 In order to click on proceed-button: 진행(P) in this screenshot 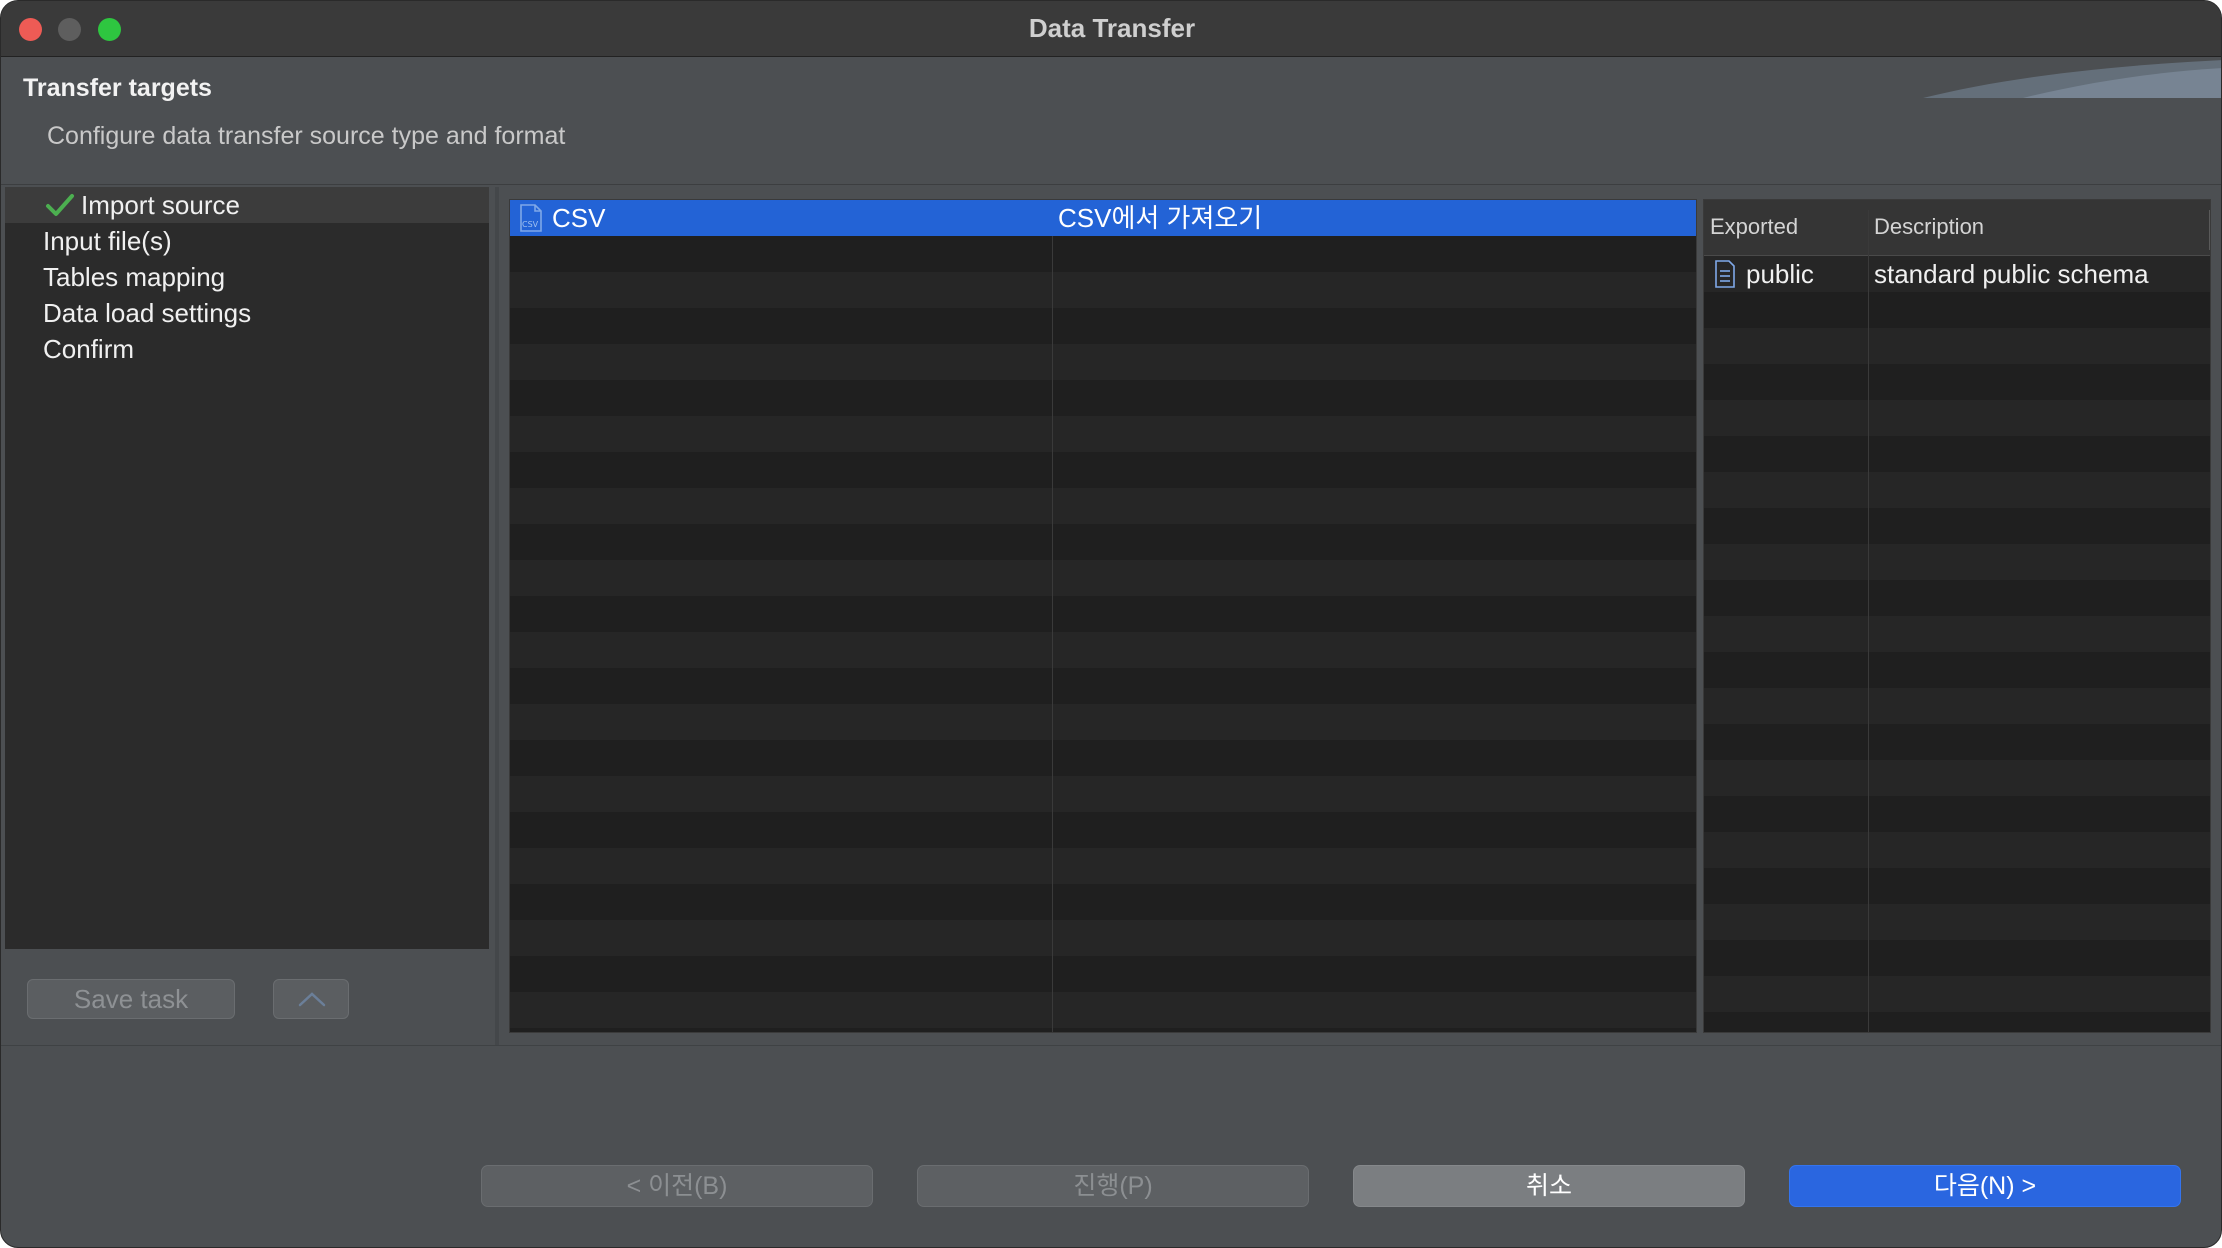, I will do `click(1113, 1186)`.